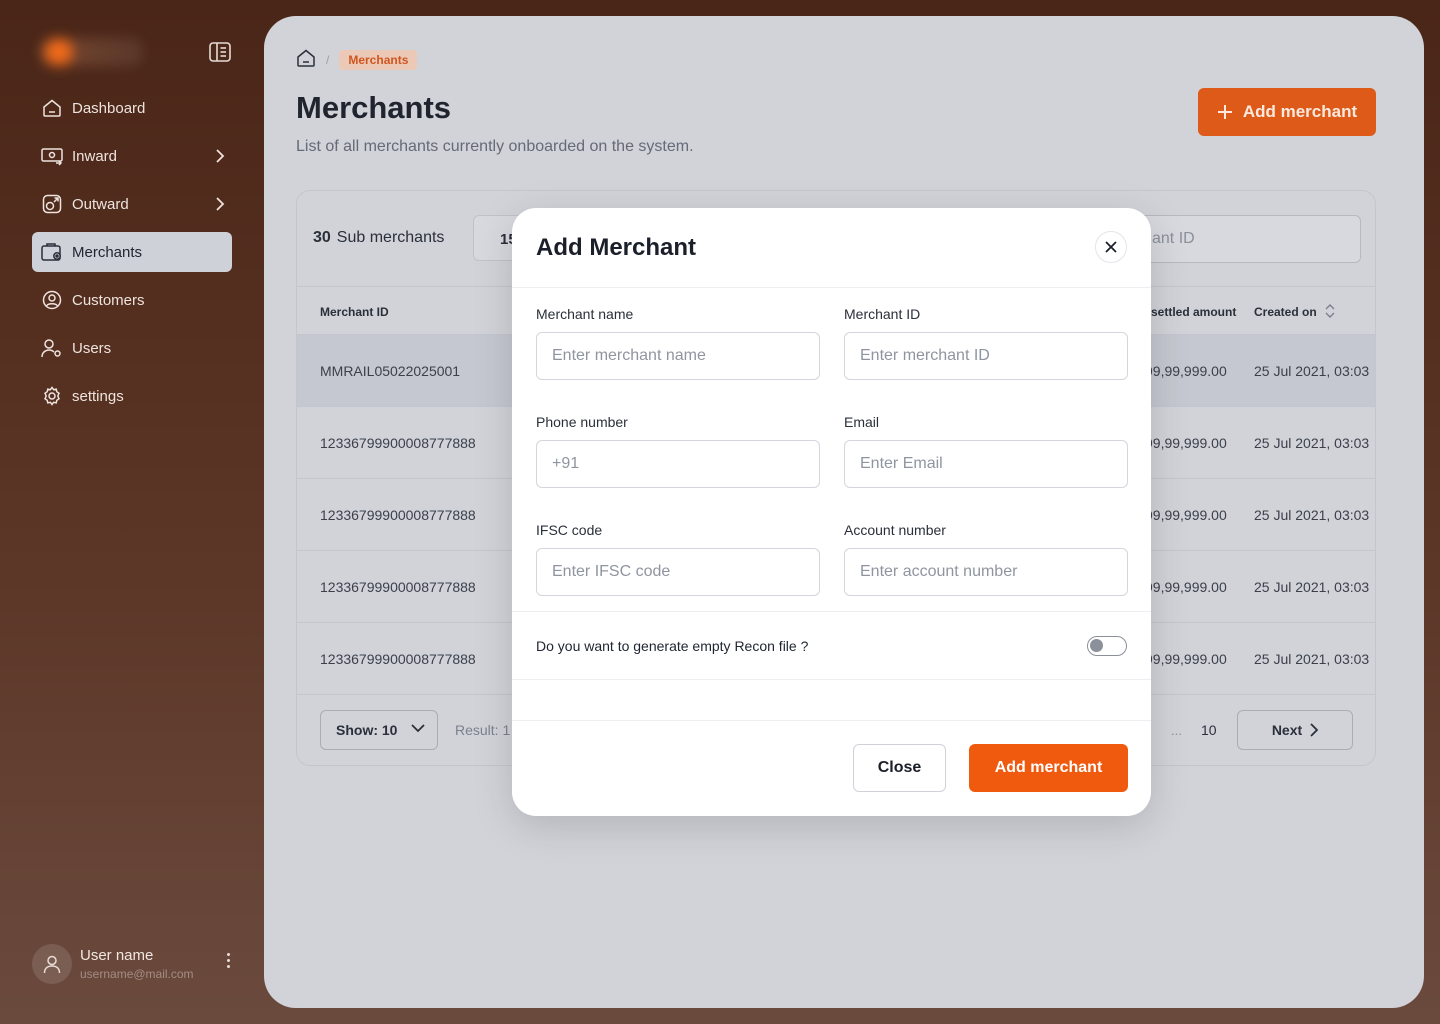 The image size is (1440, 1024). Describe the element at coordinates (52, 396) in the screenshot. I see `gear-icon` at that location.